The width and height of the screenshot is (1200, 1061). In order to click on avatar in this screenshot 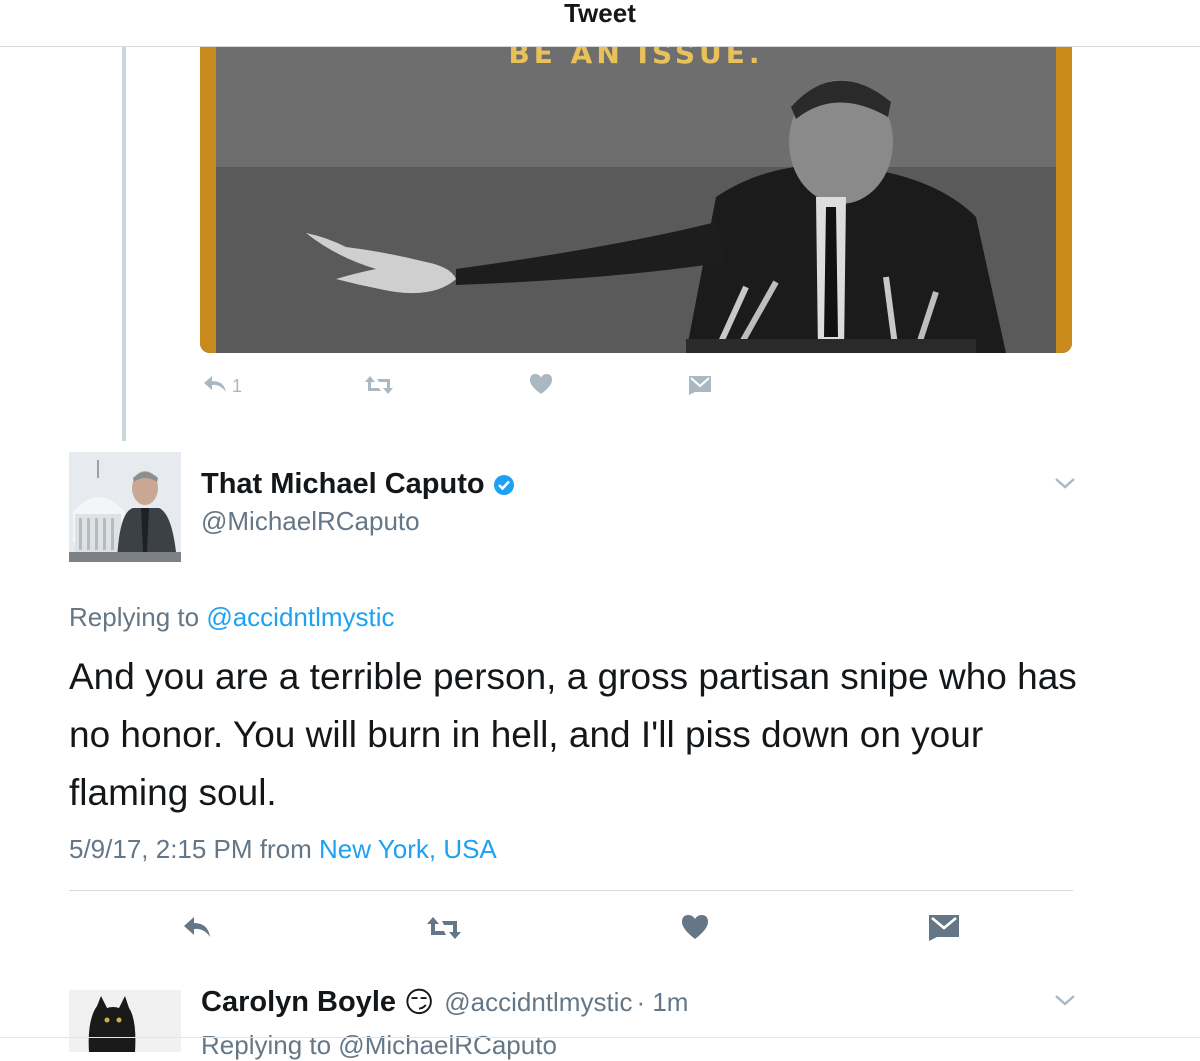, I will do `click(125, 507)`.